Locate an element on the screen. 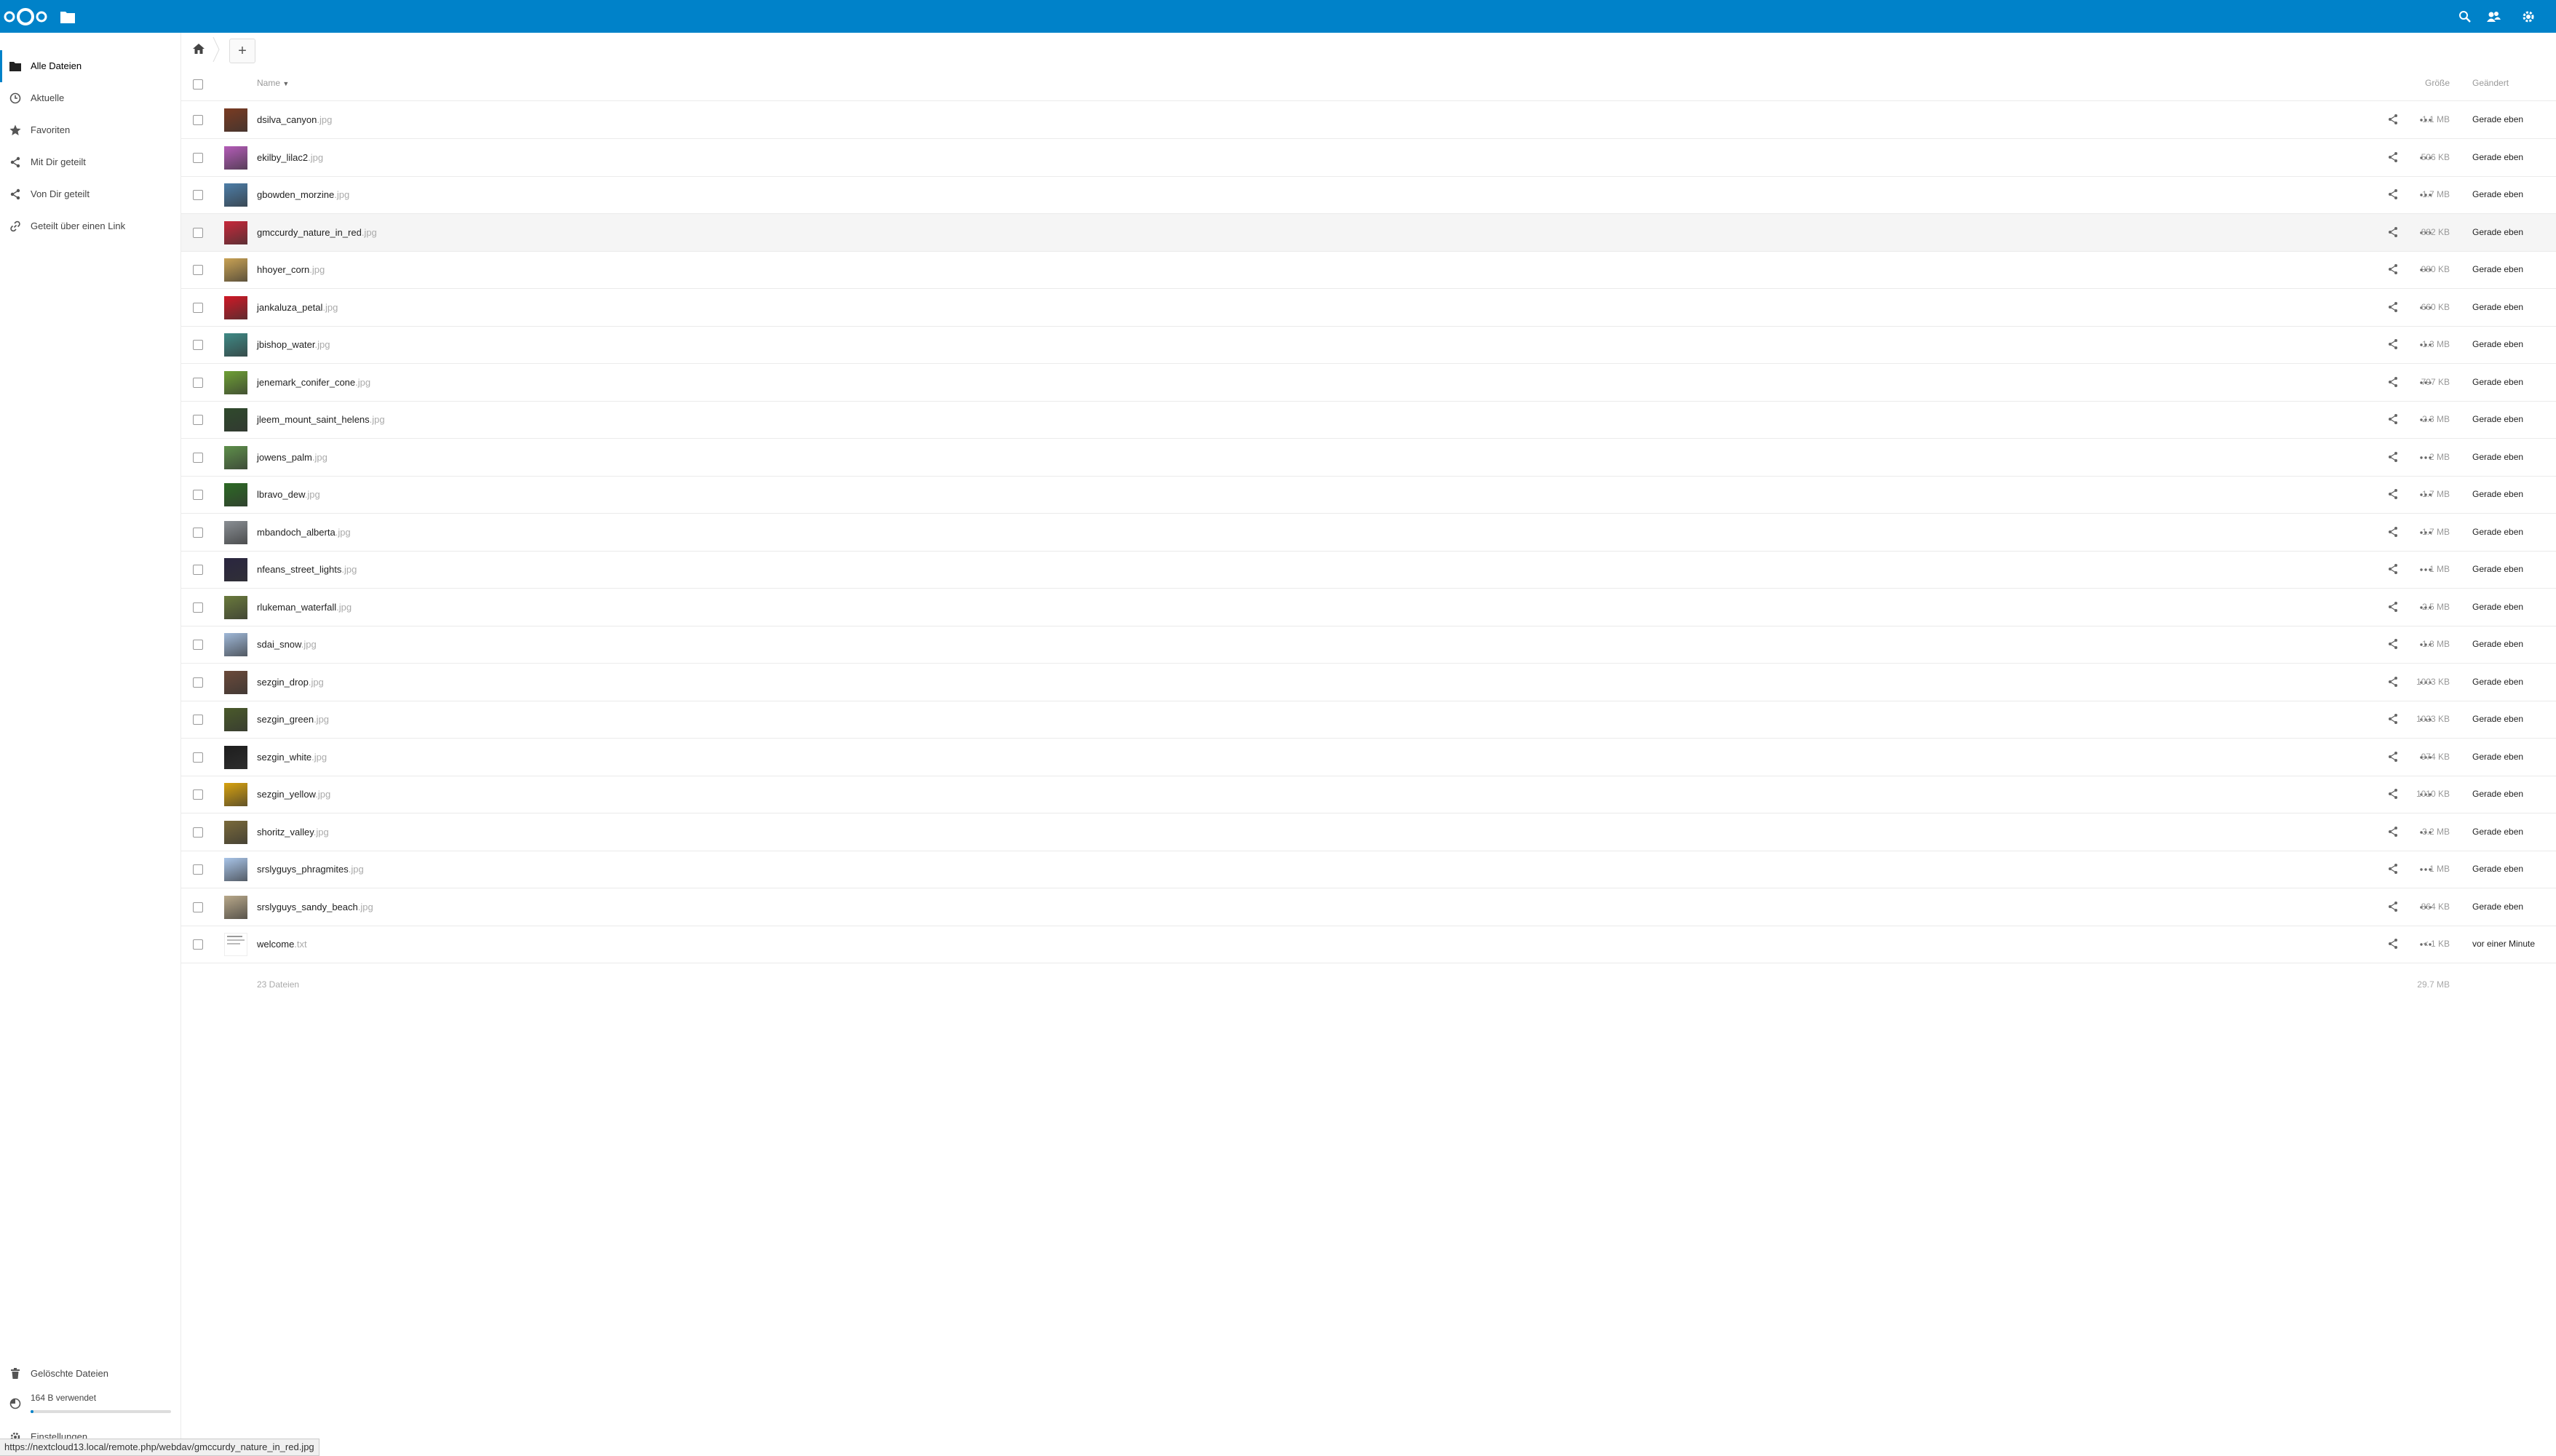 The height and width of the screenshot is (1456, 2556). file-name: jankaluza_petal.jpg is located at coordinates (297, 307).